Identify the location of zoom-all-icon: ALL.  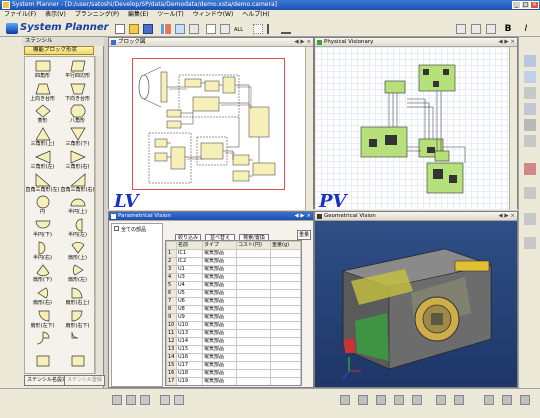
(239, 29).